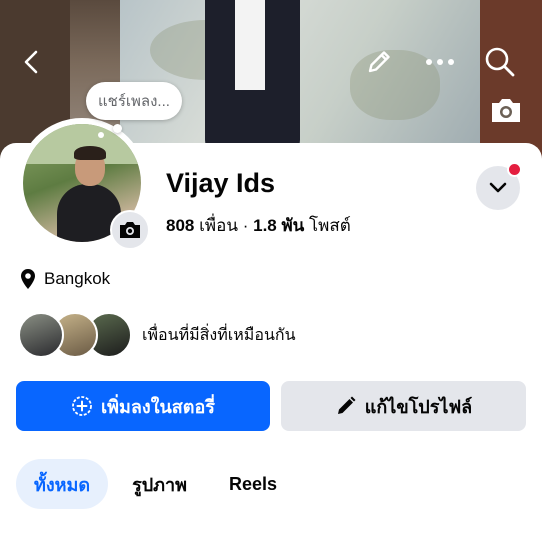 The width and height of the screenshot is (542, 543). What do you see at coordinates (41, 335) in the screenshot?
I see `mutual-friend-avatar` at bounding box center [41, 335].